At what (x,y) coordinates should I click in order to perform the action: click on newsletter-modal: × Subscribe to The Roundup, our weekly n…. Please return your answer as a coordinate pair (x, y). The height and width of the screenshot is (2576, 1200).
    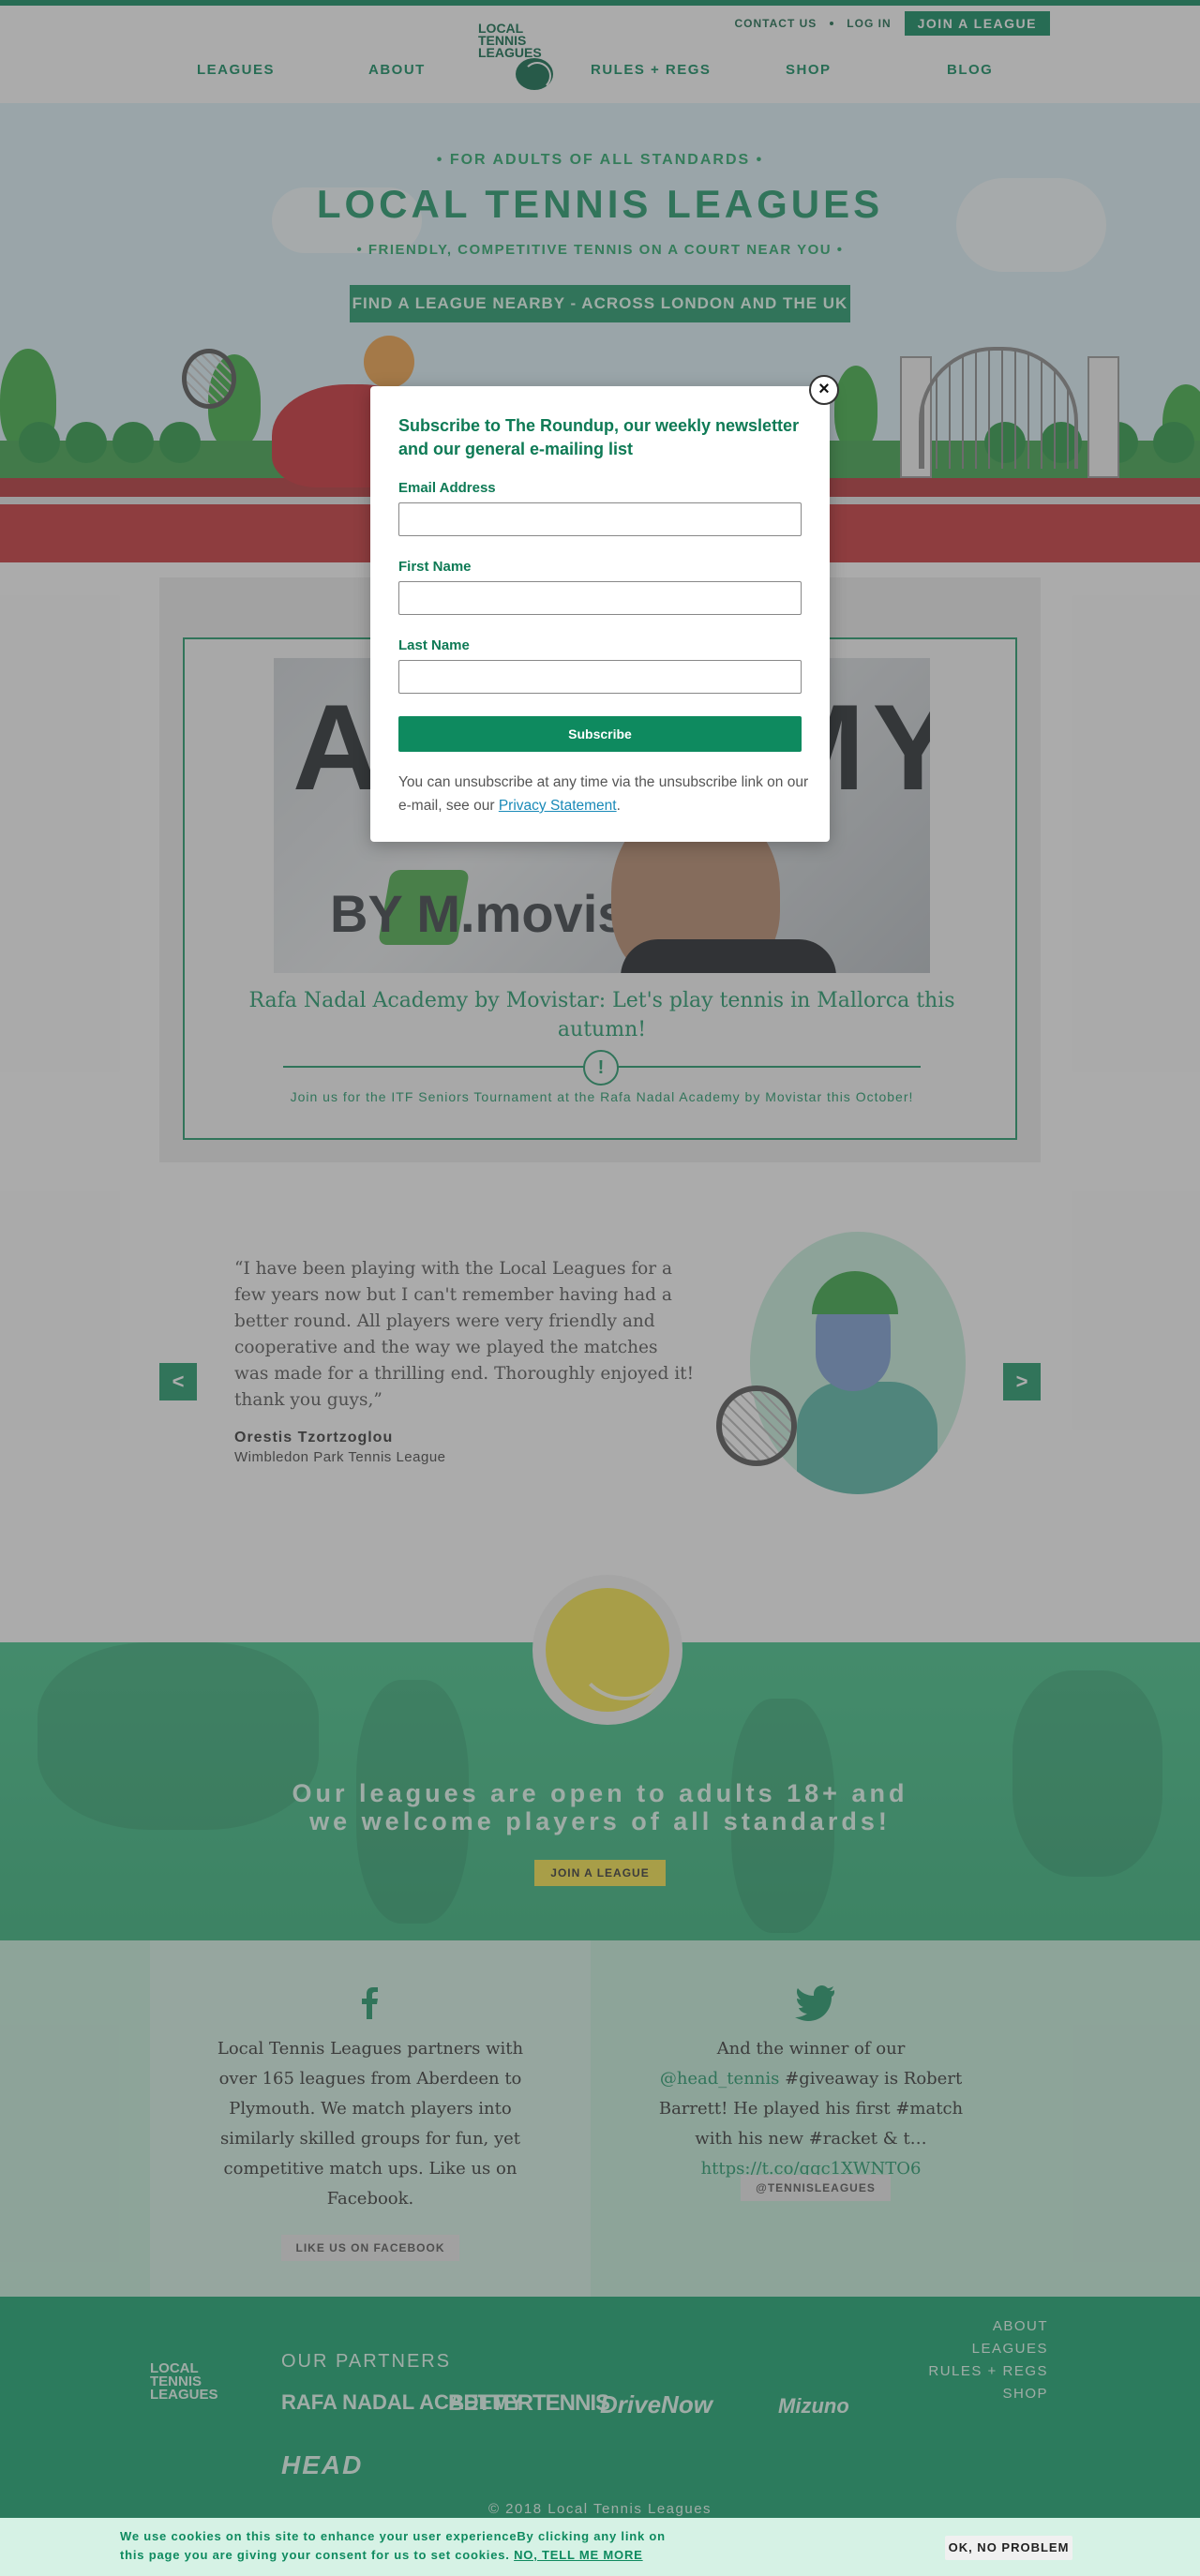
    Looking at the image, I should click on (604, 608).